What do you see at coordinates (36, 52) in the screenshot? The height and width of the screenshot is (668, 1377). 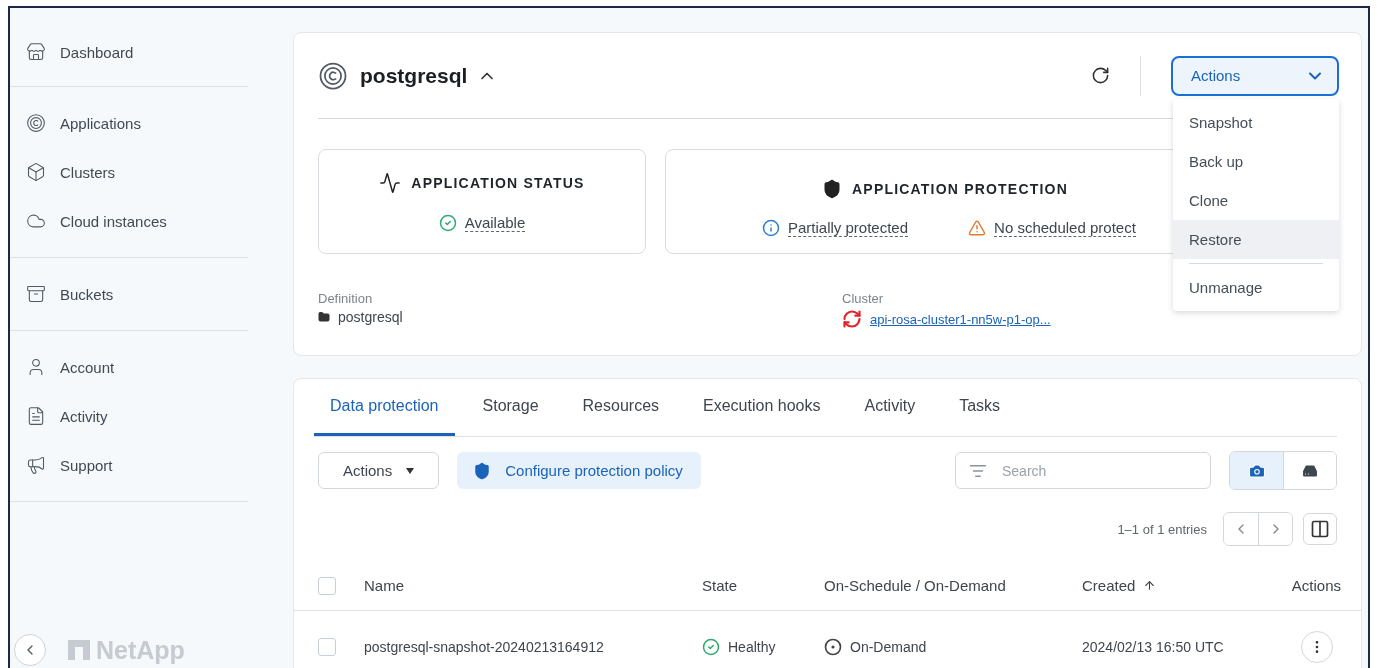 I see `storefront-icon` at bounding box center [36, 52].